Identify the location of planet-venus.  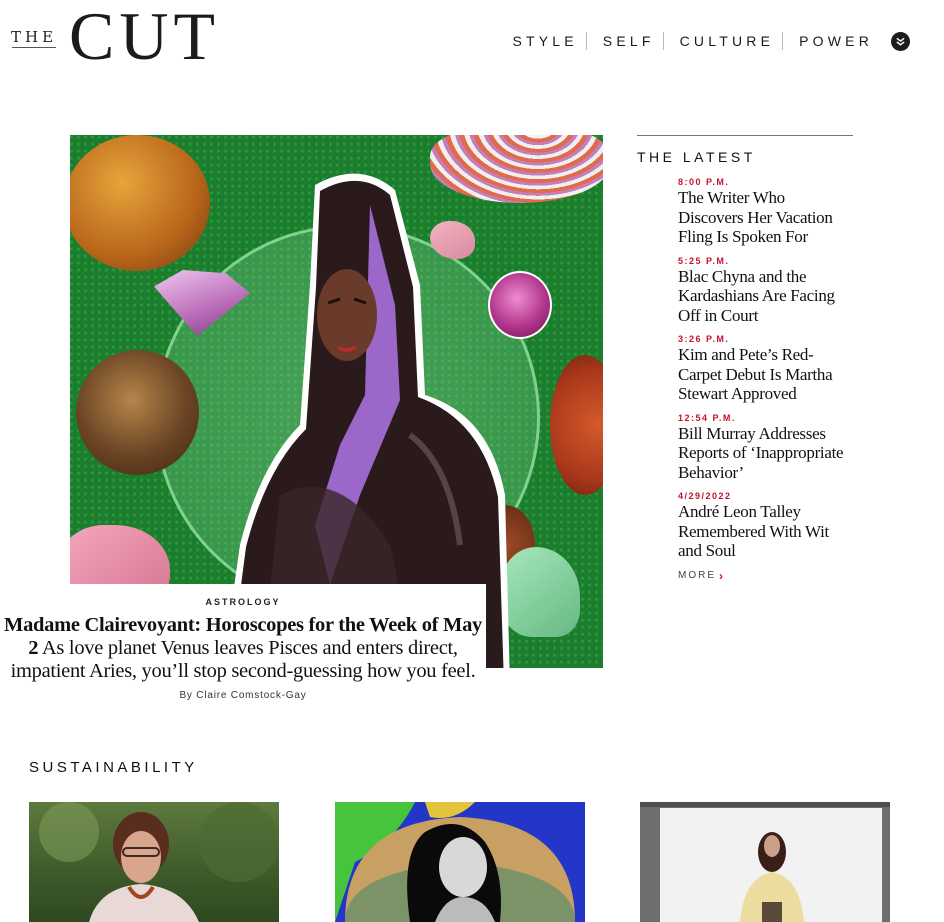
(140, 203).